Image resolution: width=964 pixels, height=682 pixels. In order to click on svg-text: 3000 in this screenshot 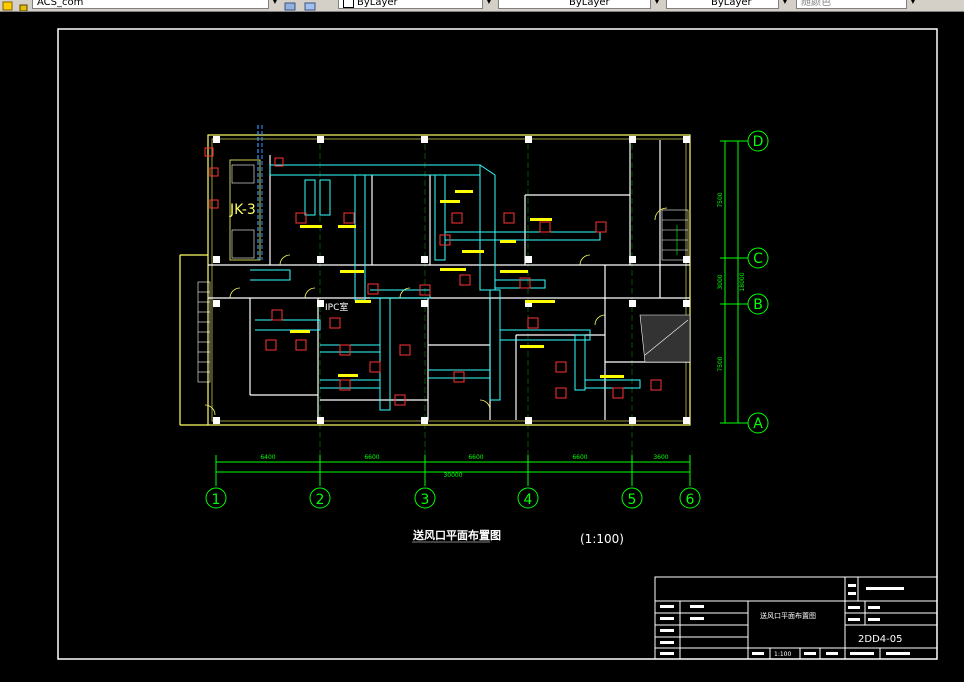, I will do `click(720, 281)`.